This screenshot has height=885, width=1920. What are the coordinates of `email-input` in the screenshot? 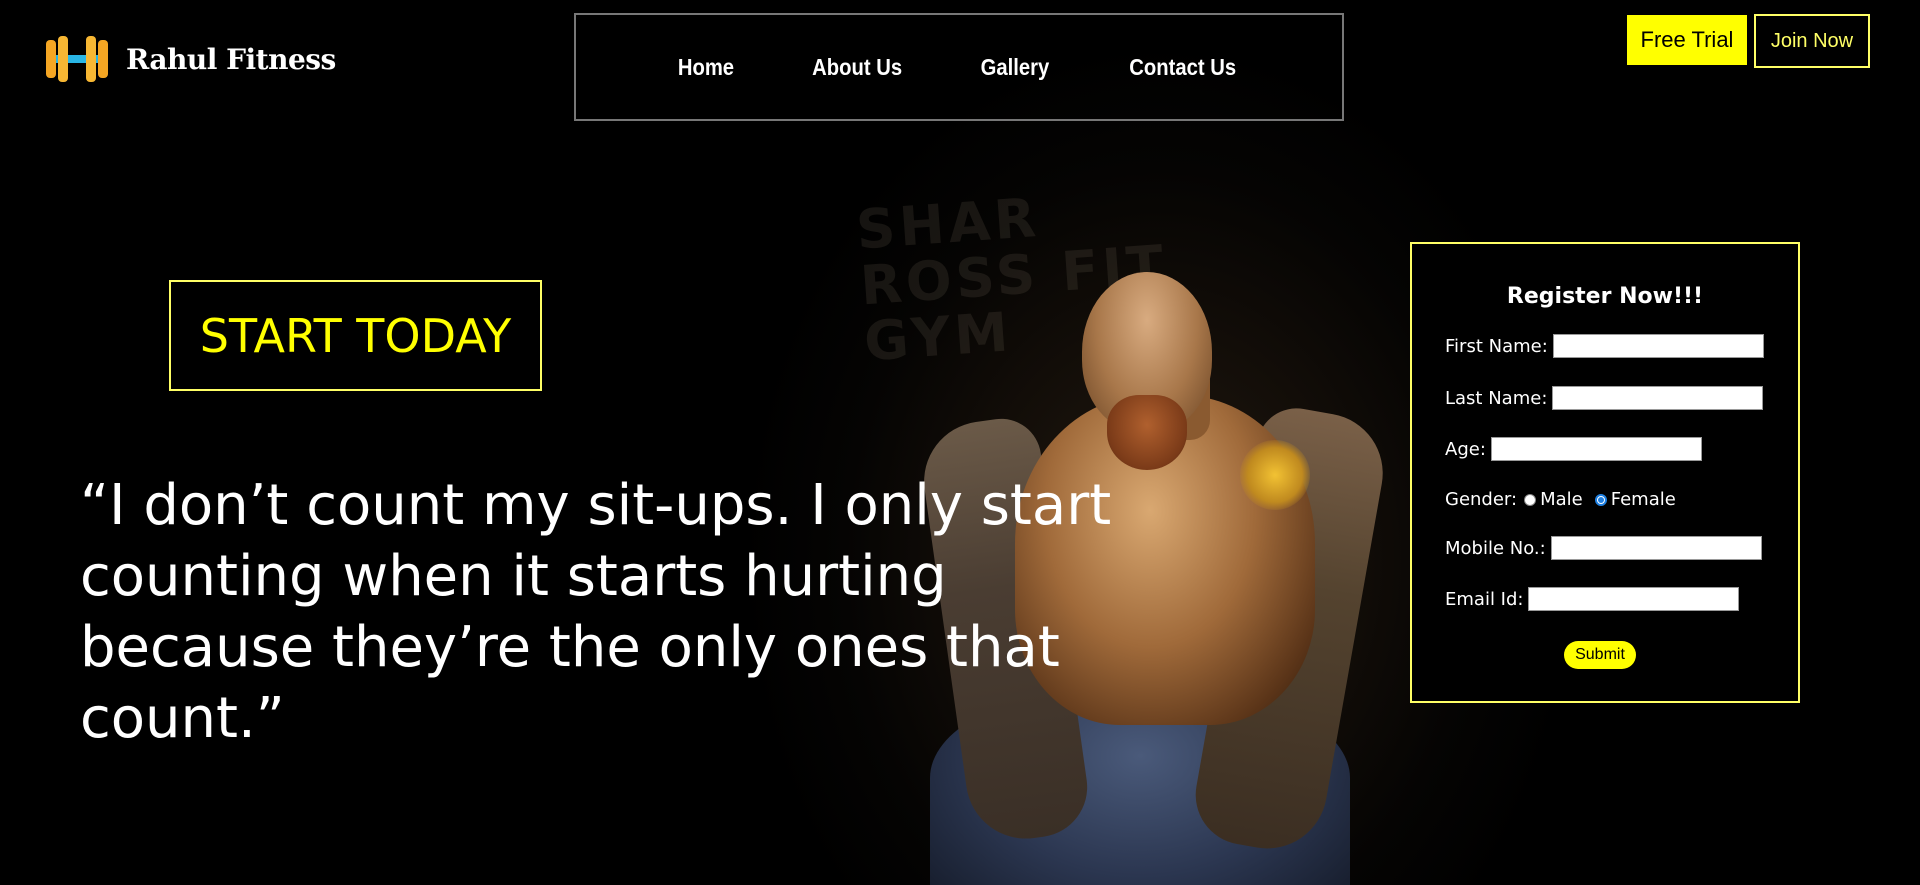 It's located at (1634, 599).